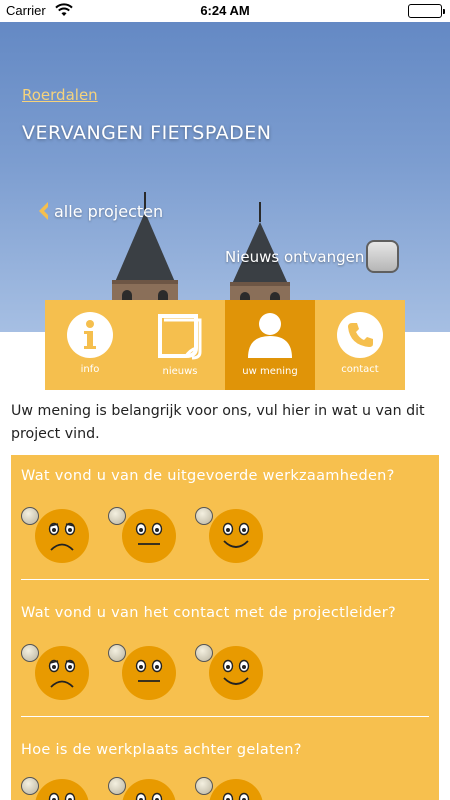 This screenshot has width=450, height=800. What do you see at coordinates (90, 369) in the screenshot?
I see `tab-info-label: info` at bounding box center [90, 369].